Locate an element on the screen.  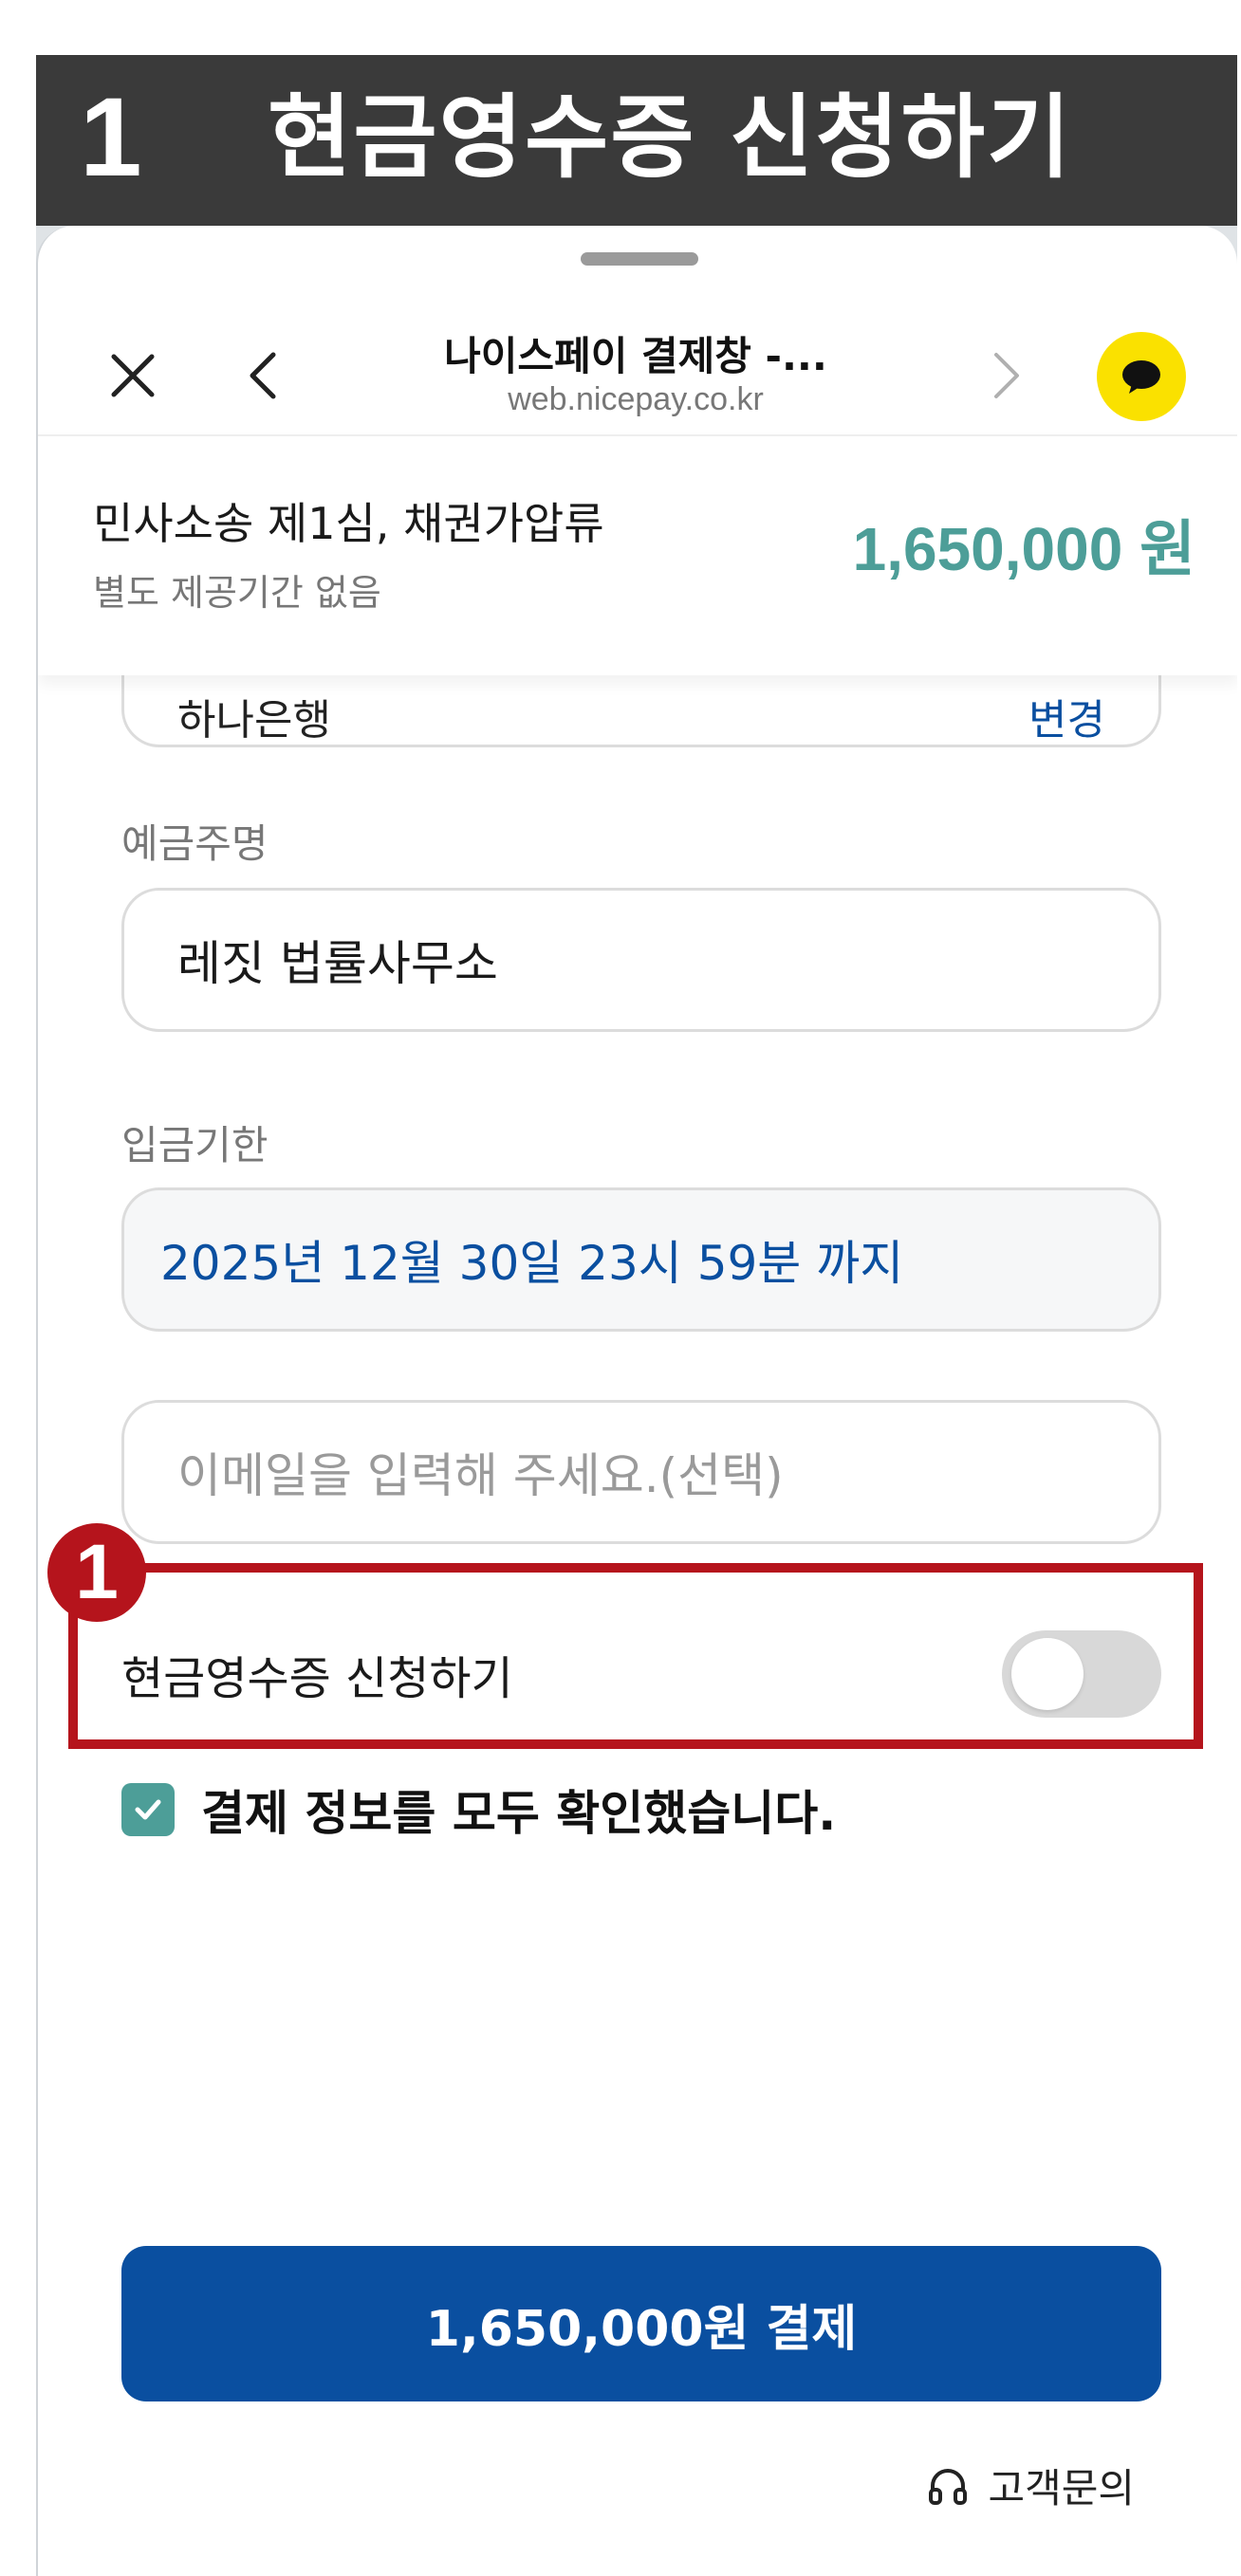
kakaotalk-icon is located at coordinates (1141, 376).